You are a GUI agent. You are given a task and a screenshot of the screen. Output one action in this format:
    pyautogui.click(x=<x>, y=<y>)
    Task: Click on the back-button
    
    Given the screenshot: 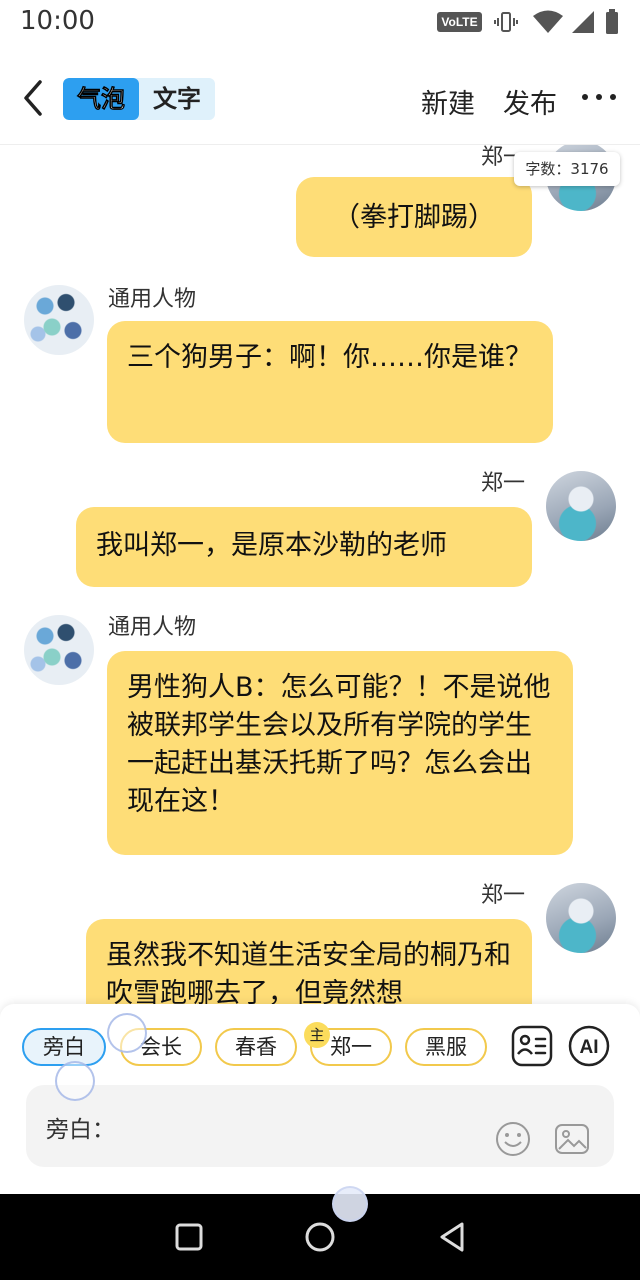 What is the action you would take?
    pyautogui.click(x=33, y=98)
    